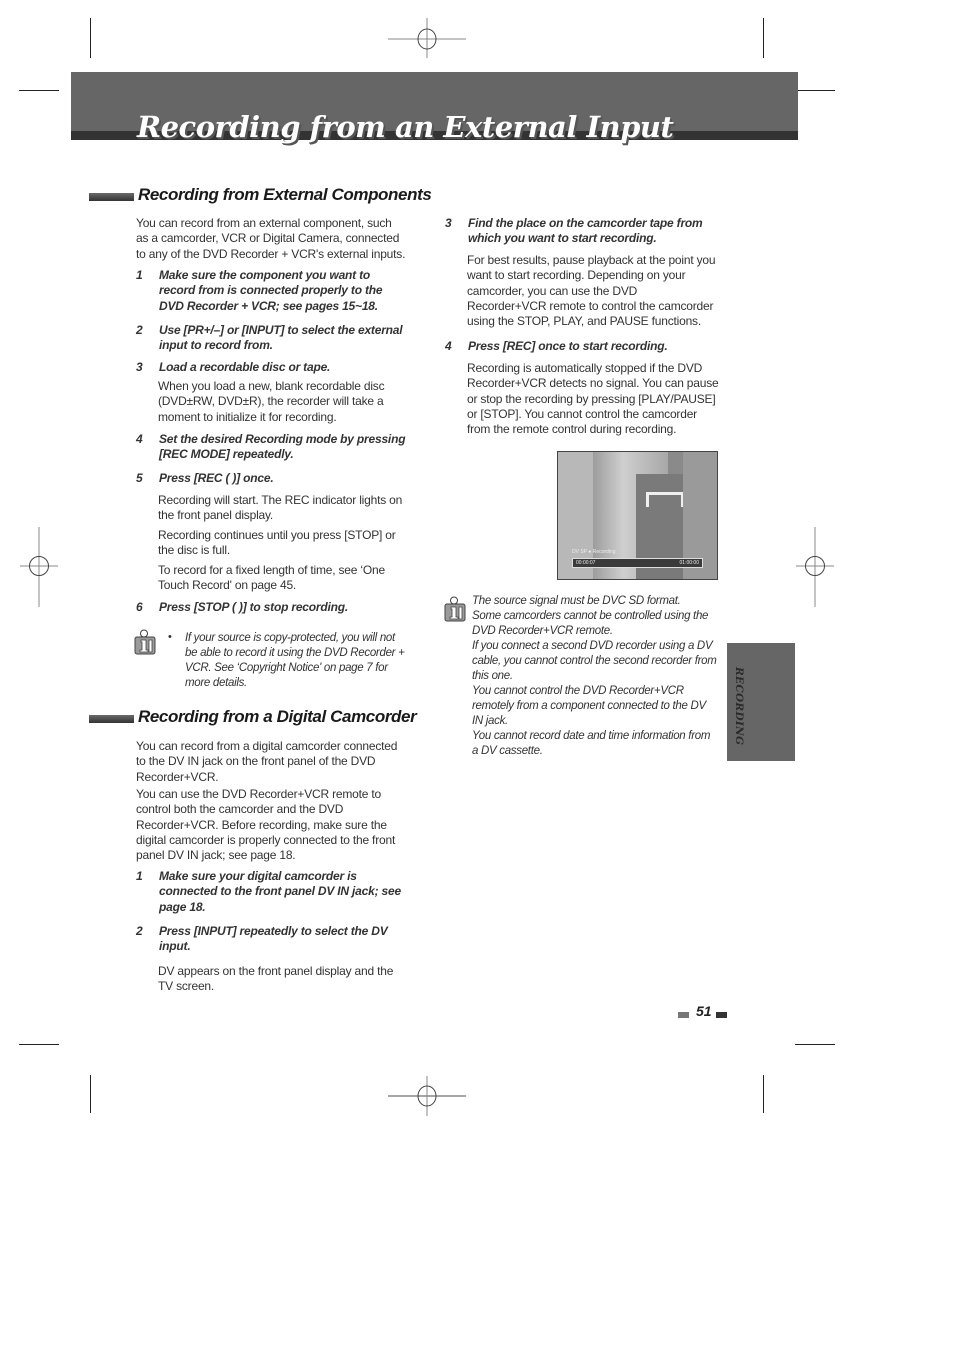 The image size is (954, 1351). I want to click on step-item: 5 Press [REC ( )] once., so click(272, 478).